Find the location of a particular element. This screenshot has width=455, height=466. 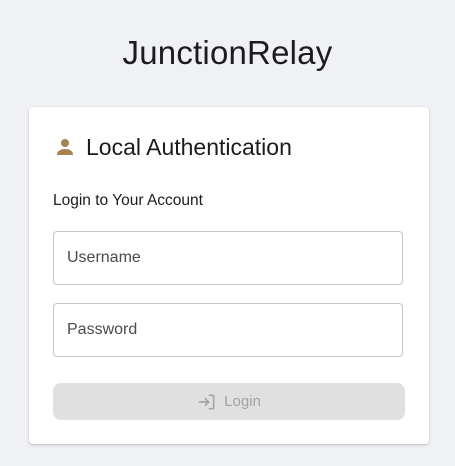

username-input is located at coordinates (228, 258).